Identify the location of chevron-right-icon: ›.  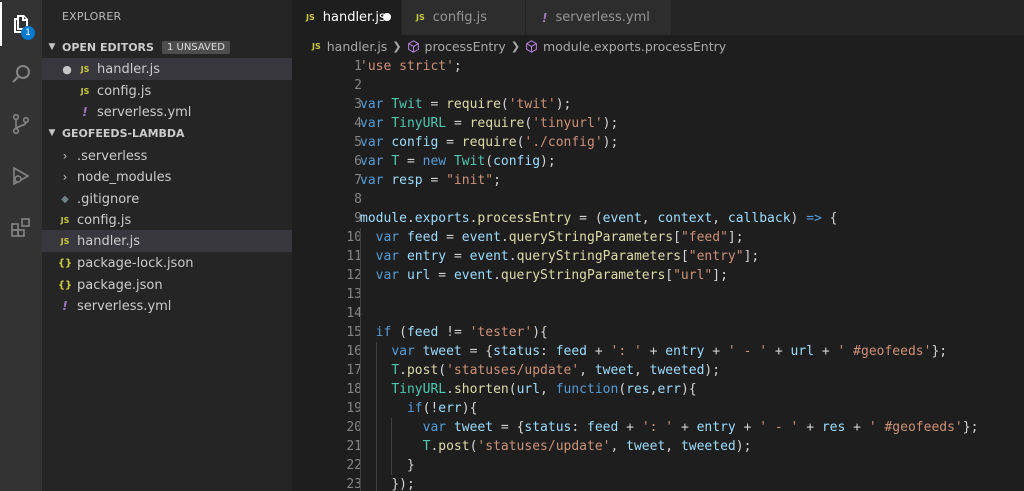
(65, 156).